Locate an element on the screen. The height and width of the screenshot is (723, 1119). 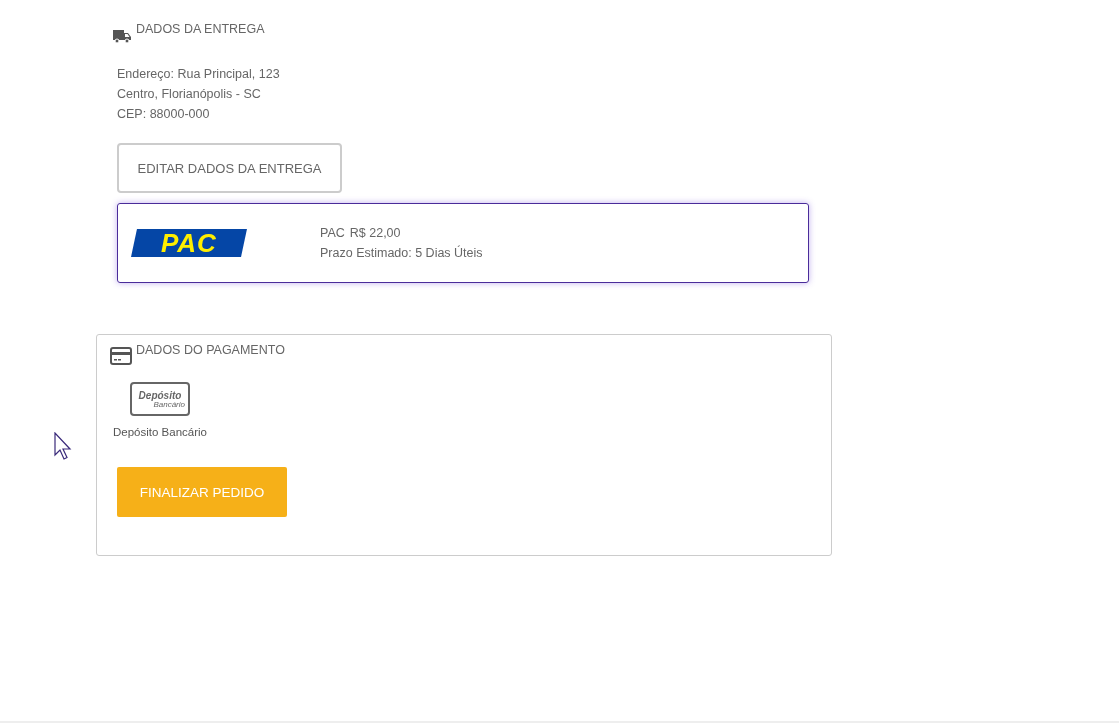
shipping-option-card: PAC PAC R$ 22,00 Prazo Estimado: 5 Dias Úteis is located at coordinates (463, 243).